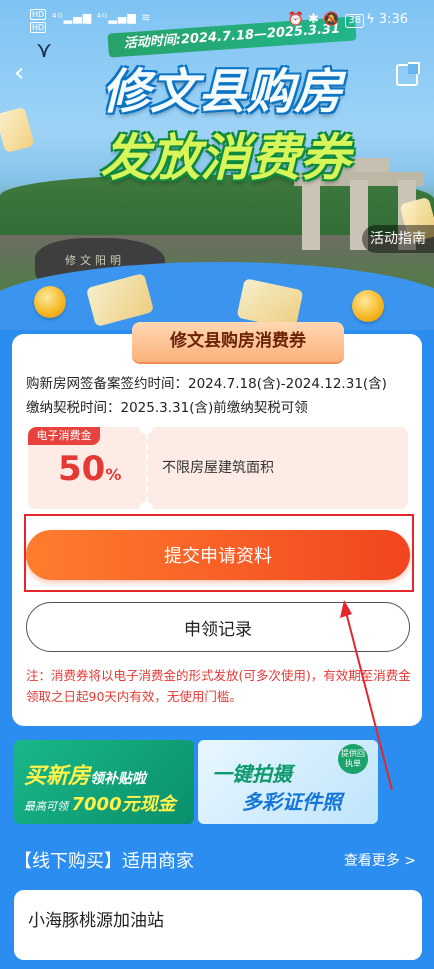 Image resolution: width=434 pixels, height=969 pixels. I want to click on signing-period: 购新房网签备案签约时间：2024.7.18(含)-2024.12.31(含), so click(206, 384).